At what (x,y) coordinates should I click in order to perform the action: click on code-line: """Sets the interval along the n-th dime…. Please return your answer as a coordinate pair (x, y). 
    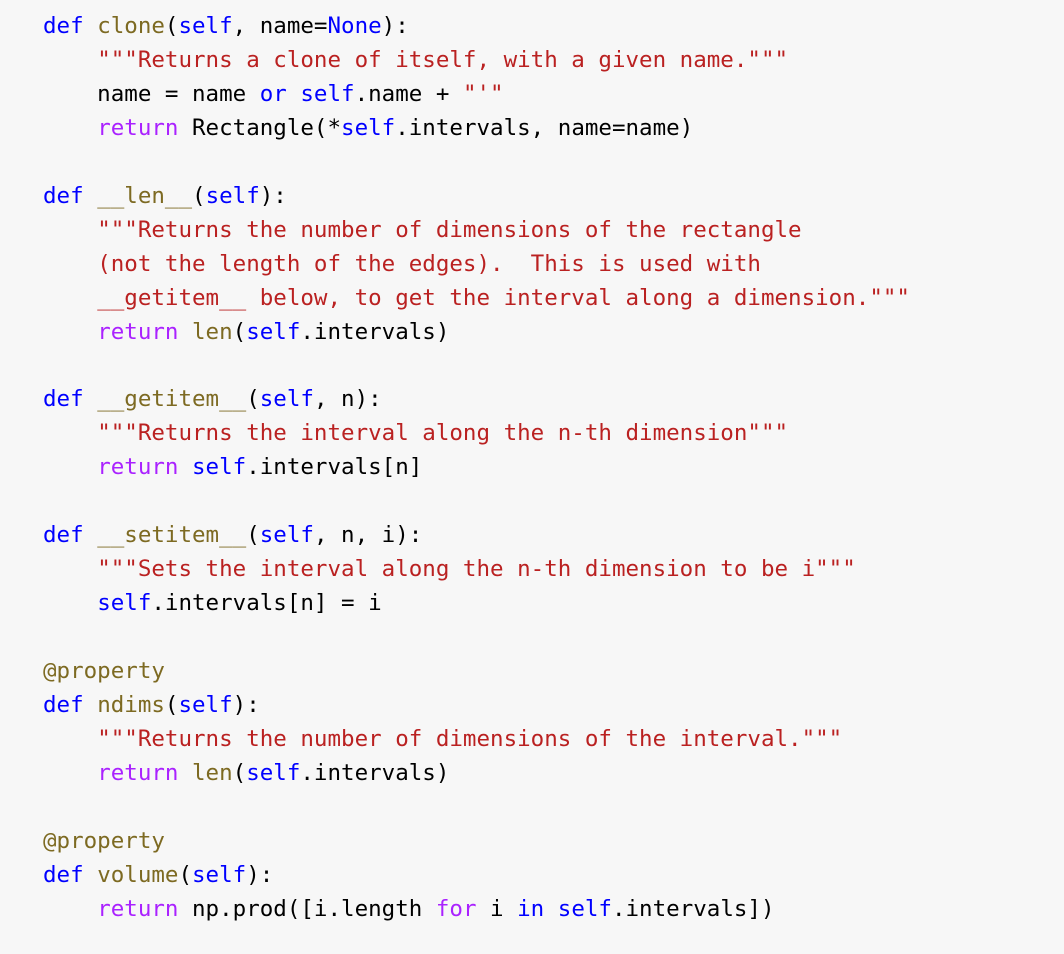
    Looking at the image, I should click on (532, 570).